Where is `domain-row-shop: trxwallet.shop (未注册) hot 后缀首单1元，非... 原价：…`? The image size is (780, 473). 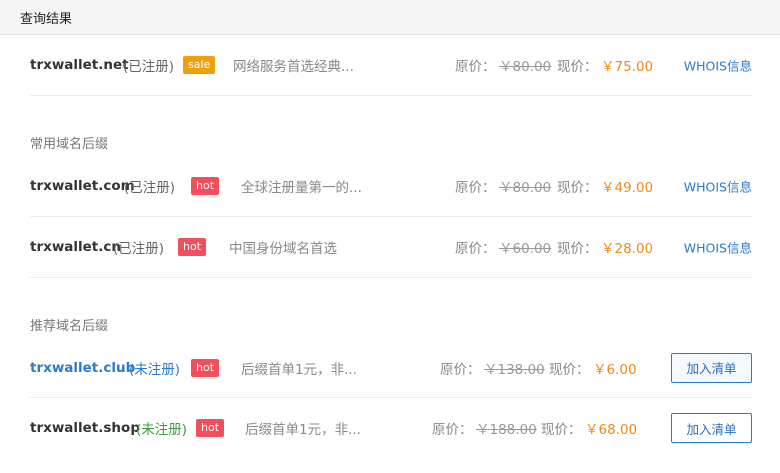
domain-row-shop: trxwallet.shop (未注册) hot 后缀首单1元，非... 原价：… is located at coordinates (391, 428).